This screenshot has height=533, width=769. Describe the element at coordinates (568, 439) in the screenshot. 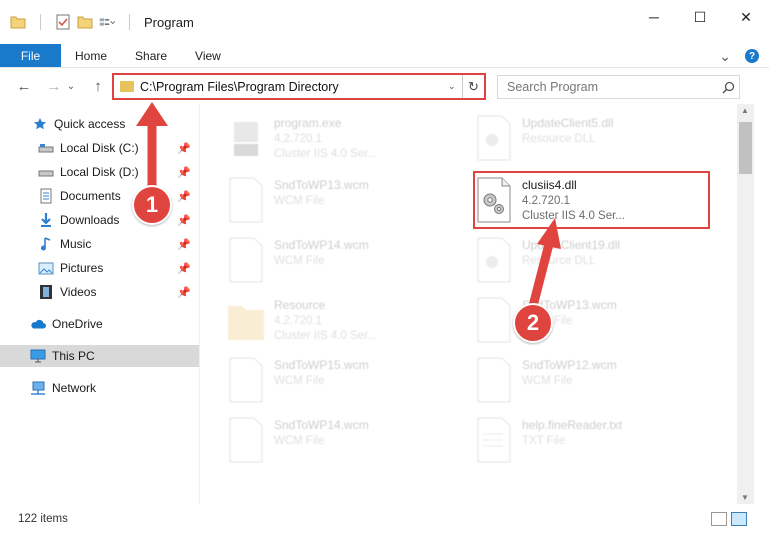

I see `file-item: help.fineReader.txt TXT File` at that location.